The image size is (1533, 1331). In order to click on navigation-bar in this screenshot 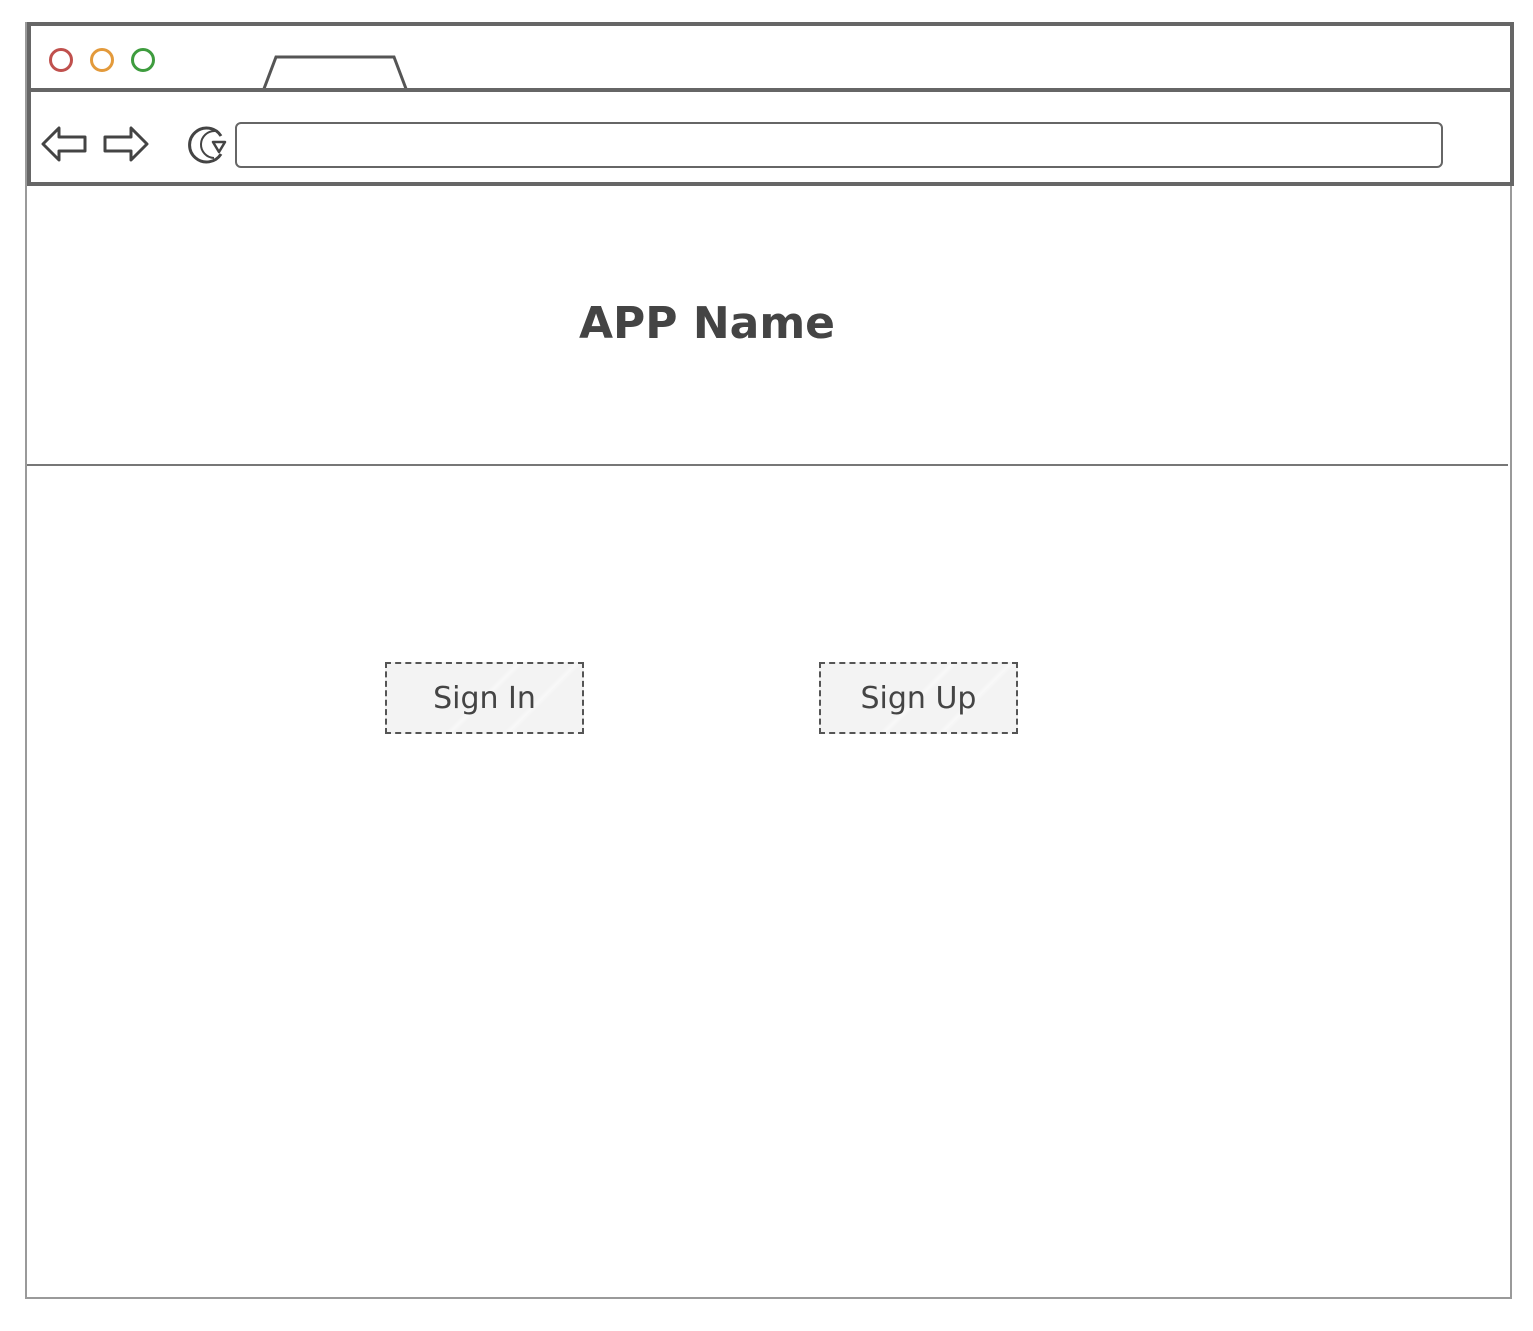, I will do `click(770, 137)`.